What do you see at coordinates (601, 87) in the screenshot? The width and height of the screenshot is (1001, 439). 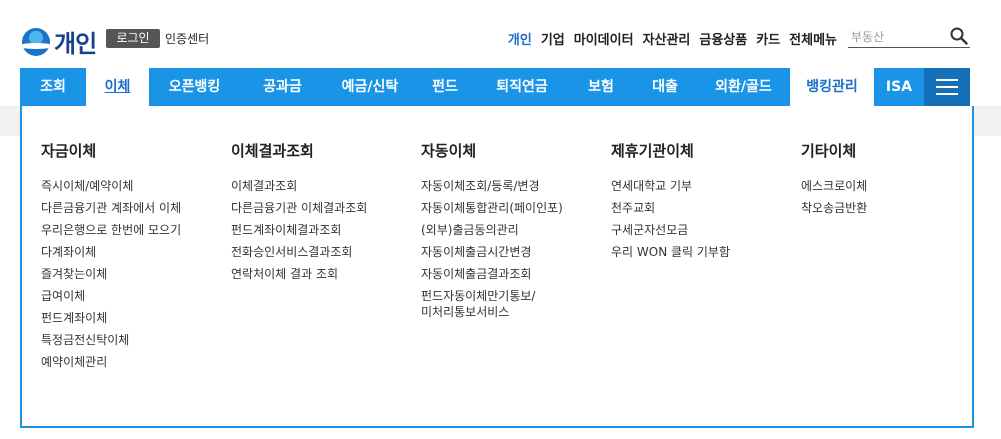 I see `menu-insurance: 보험` at bounding box center [601, 87].